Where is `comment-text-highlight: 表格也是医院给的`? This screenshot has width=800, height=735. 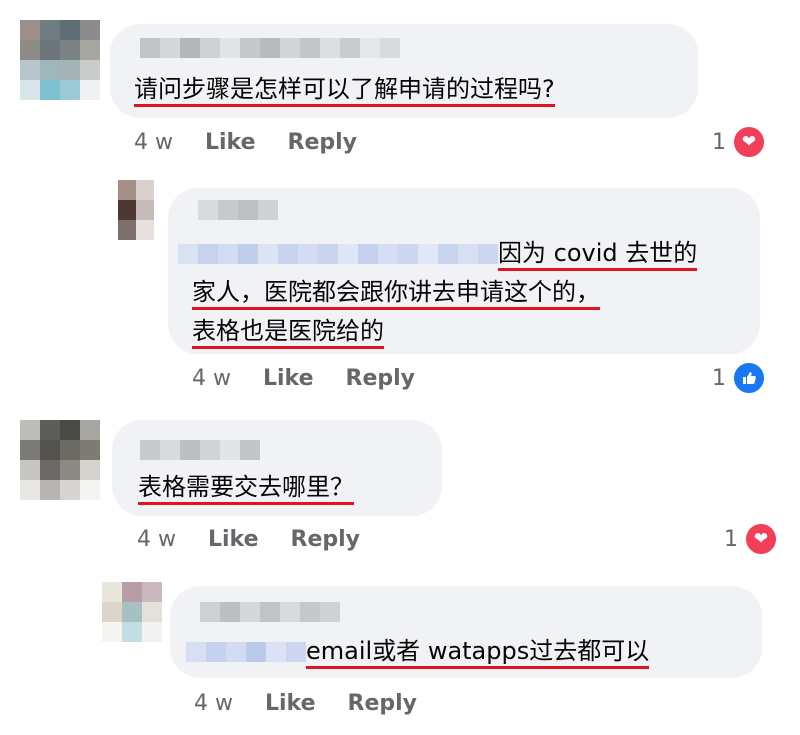
comment-text-highlight: 表格也是医院给的 is located at coordinates (288, 333).